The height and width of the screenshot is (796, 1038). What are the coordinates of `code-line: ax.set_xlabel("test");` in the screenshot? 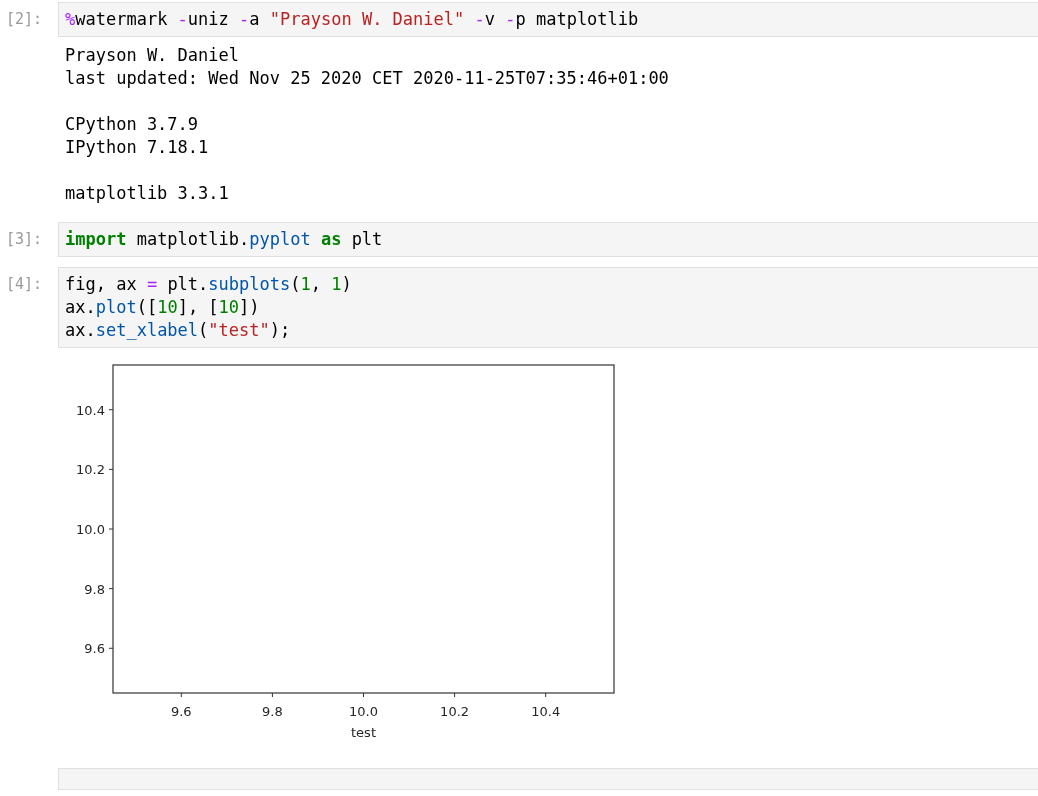 It's located at (178, 330).